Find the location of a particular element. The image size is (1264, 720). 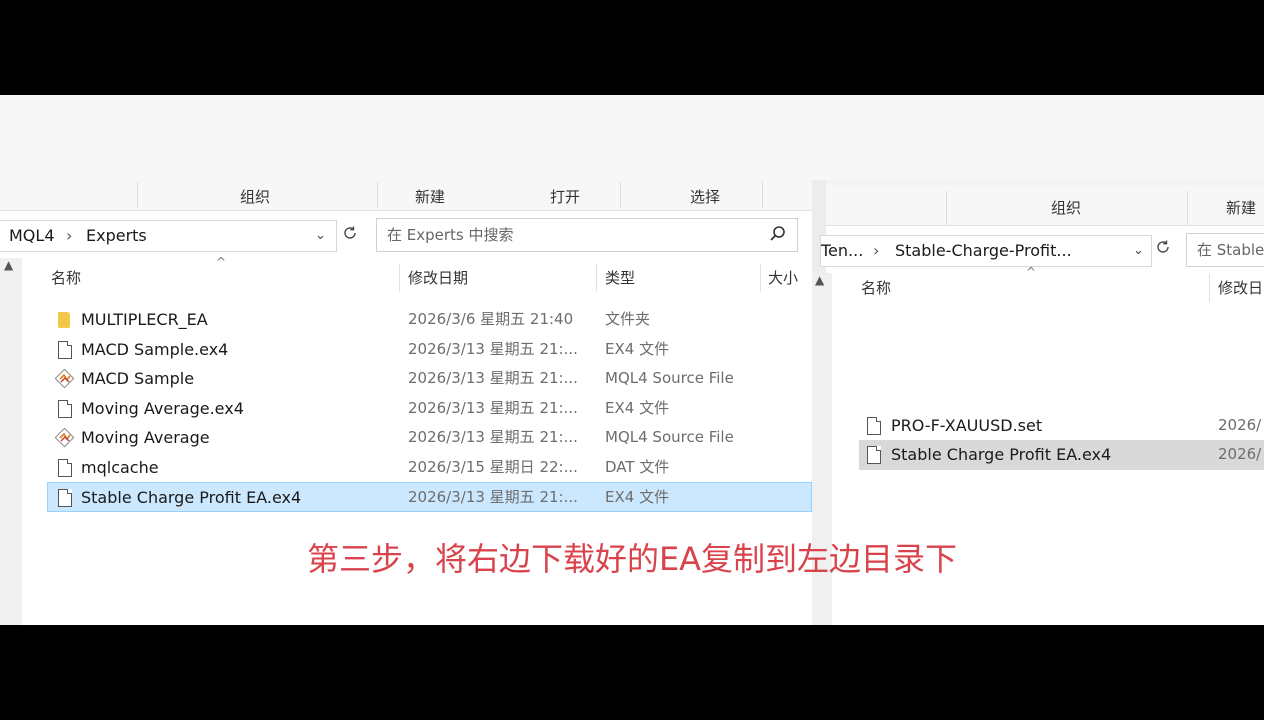

ribbon-bar-right: 组织 新建 is located at coordinates (1045, 205).